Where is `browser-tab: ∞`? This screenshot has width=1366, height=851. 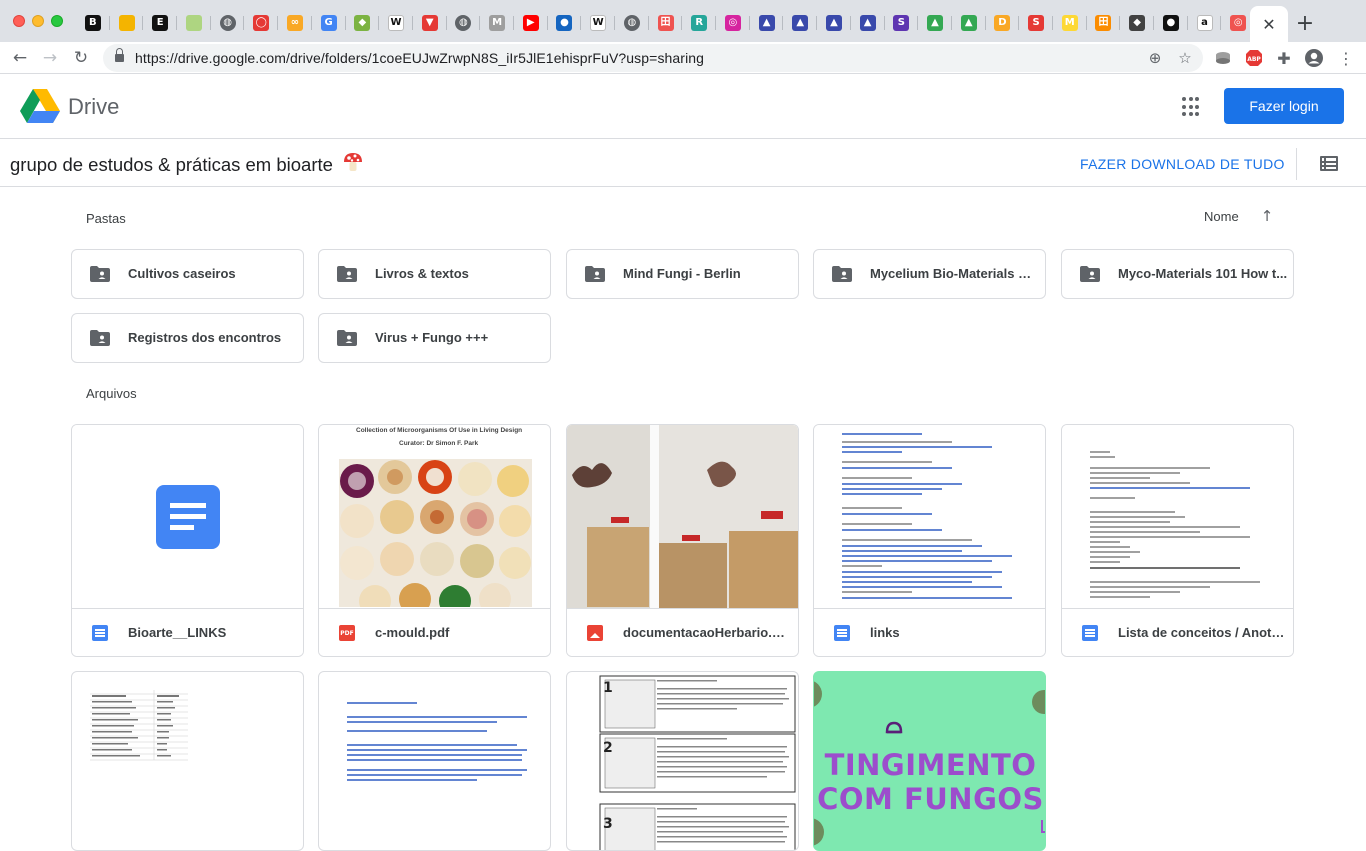 browser-tab: ∞ is located at coordinates (295, 23).